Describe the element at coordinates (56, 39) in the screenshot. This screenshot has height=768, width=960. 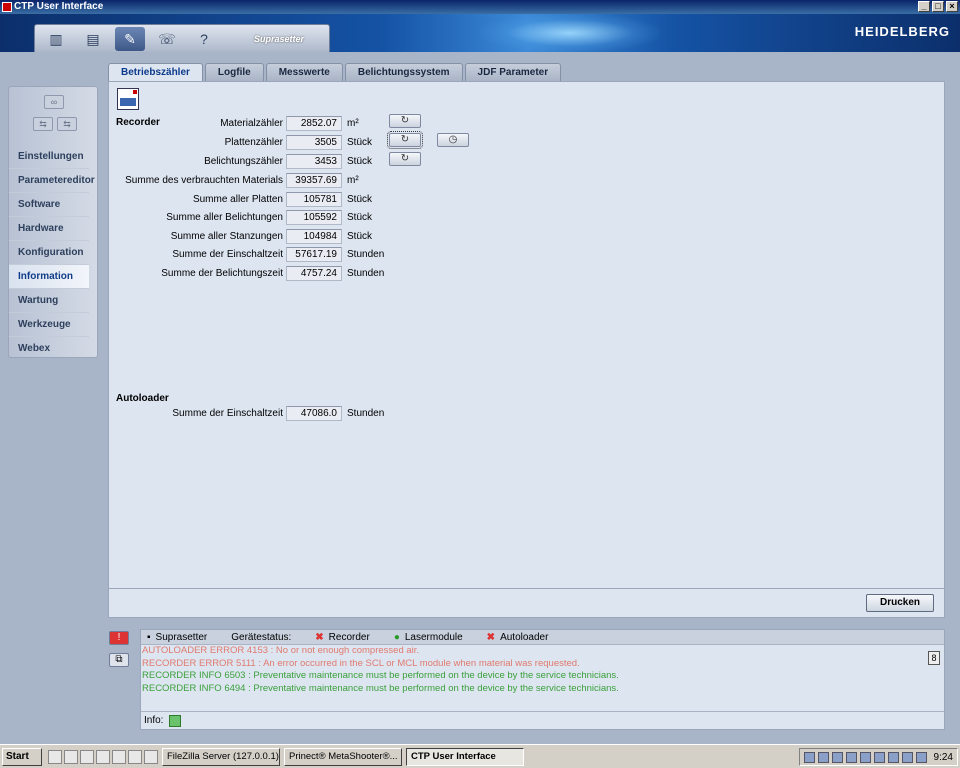
I see `statistics-icon: ▥` at that location.